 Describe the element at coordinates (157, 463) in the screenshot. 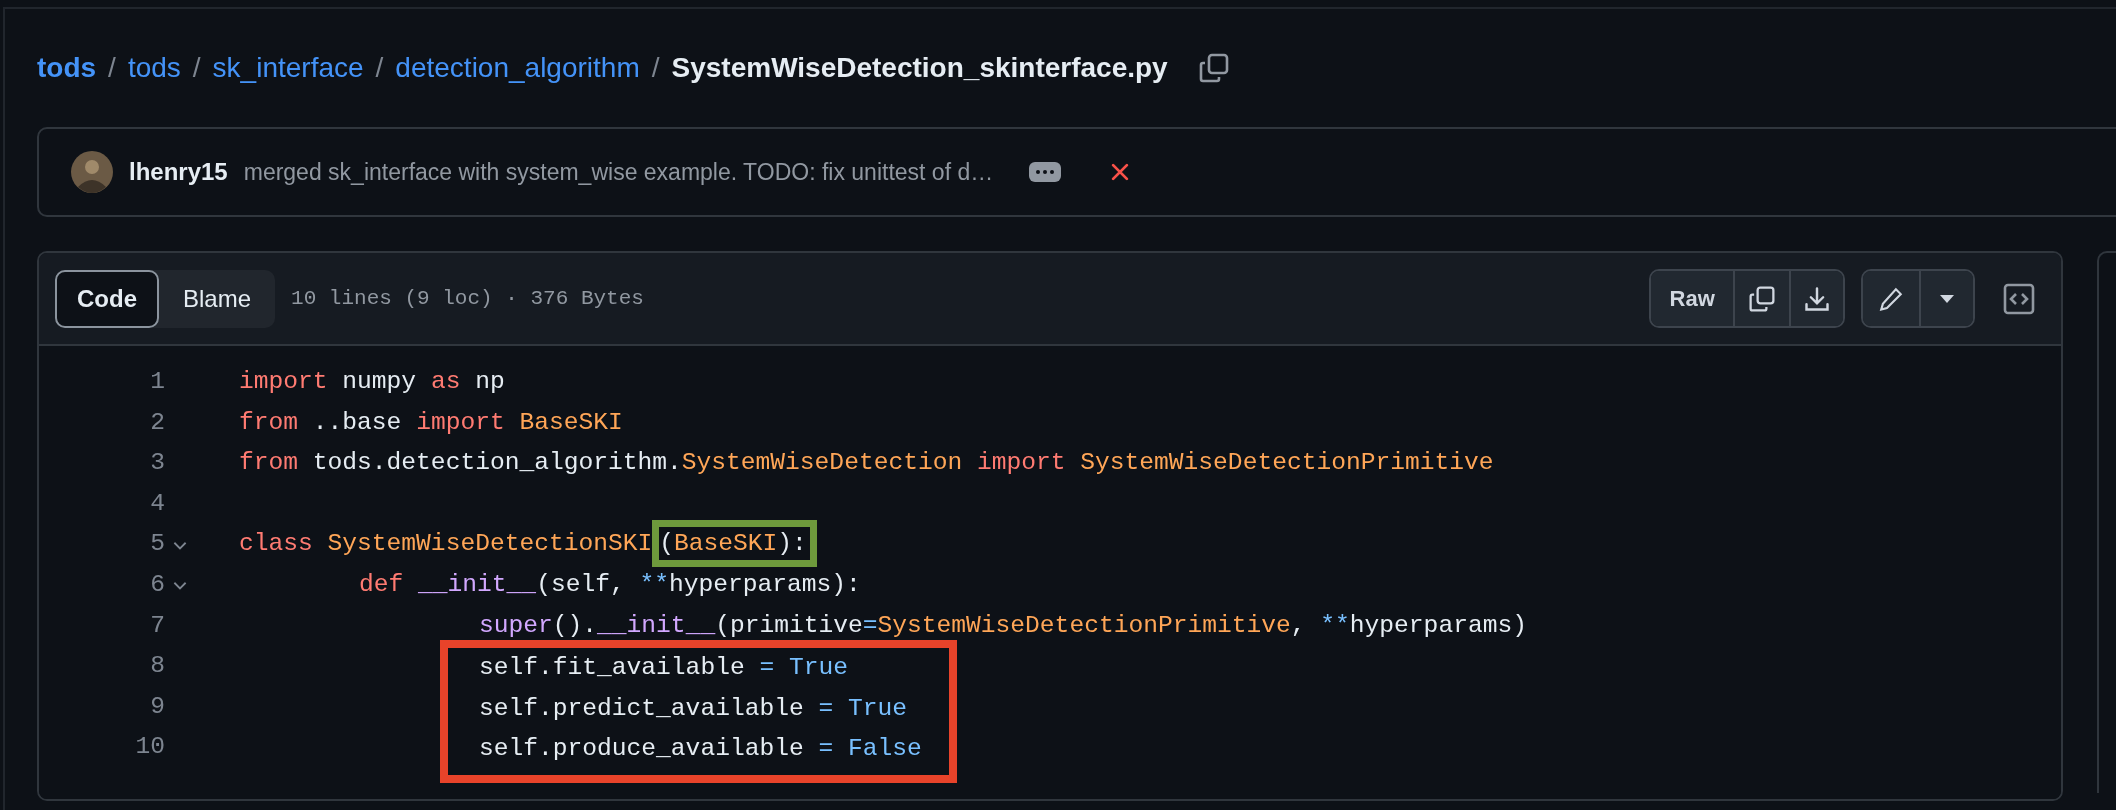

I see `line-number: 3` at that location.